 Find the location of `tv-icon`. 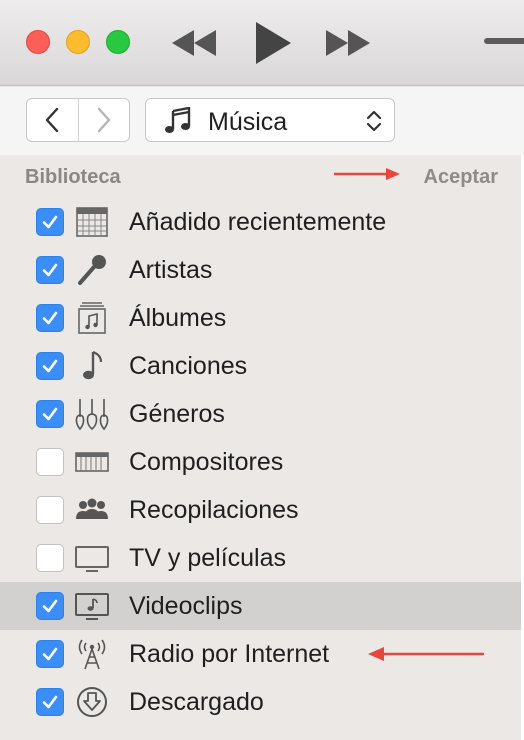

tv-icon is located at coordinates (92, 558).